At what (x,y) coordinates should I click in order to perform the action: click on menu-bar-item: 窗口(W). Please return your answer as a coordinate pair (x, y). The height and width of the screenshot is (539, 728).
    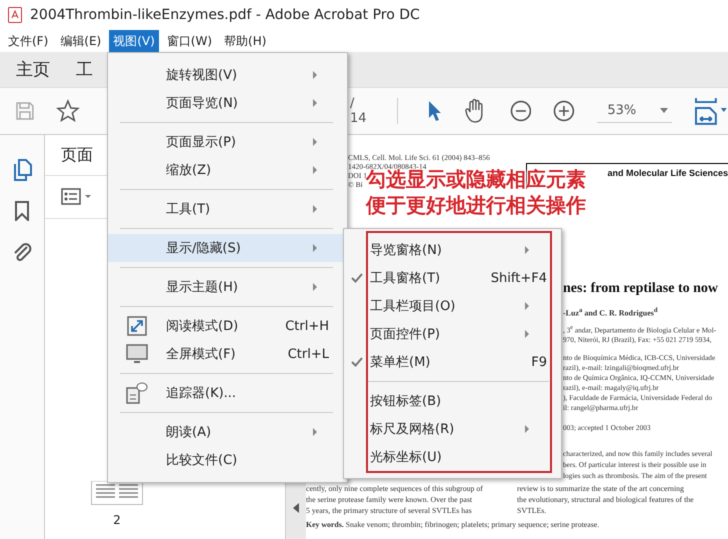
    Looking at the image, I should click on (189, 41).